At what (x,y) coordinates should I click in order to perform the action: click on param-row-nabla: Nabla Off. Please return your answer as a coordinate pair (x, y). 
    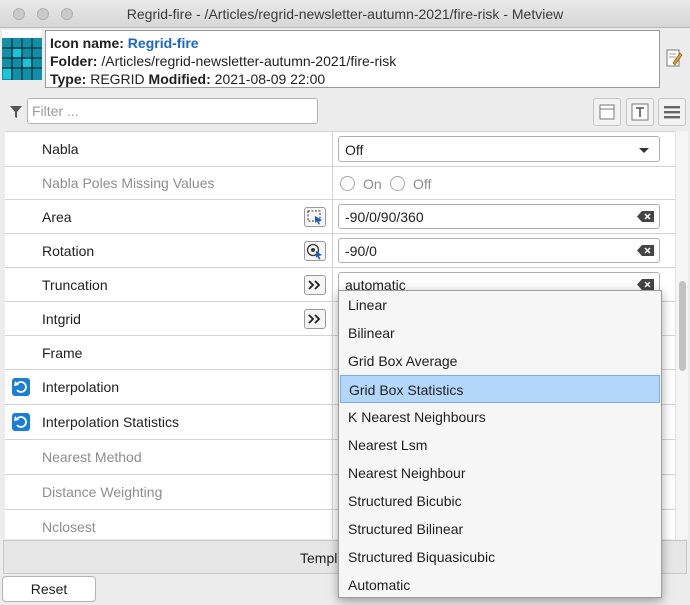
    Looking at the image, I should click on (340, 149).